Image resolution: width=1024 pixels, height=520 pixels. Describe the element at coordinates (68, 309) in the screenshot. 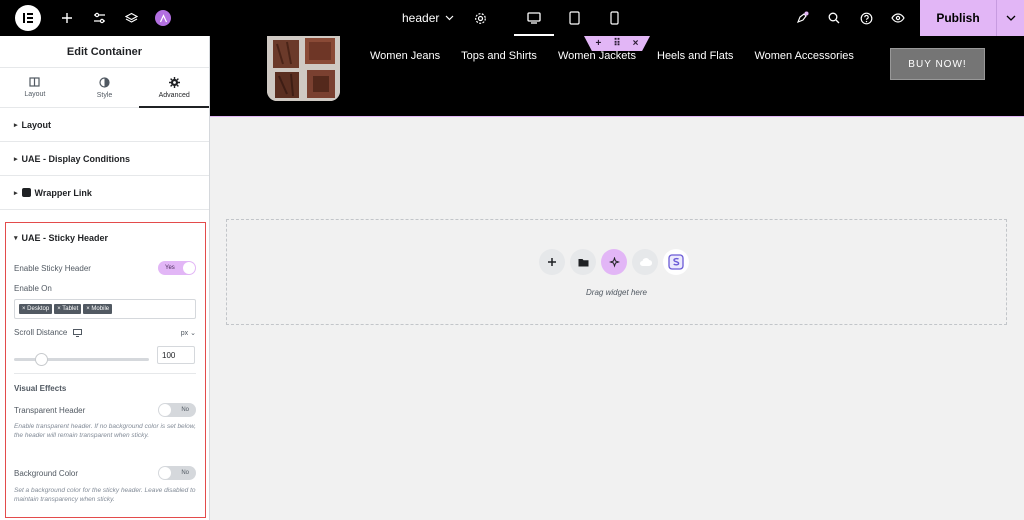

I see `chip-tablet: × Tablet` at that location.